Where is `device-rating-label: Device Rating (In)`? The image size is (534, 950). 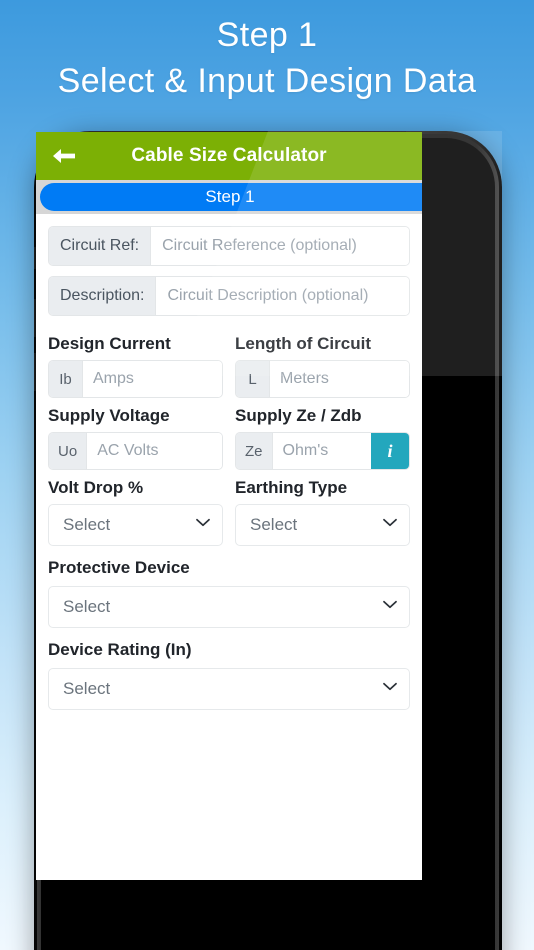
device-rating-label: Device Rating (In) is located at coordinates (120, 649).